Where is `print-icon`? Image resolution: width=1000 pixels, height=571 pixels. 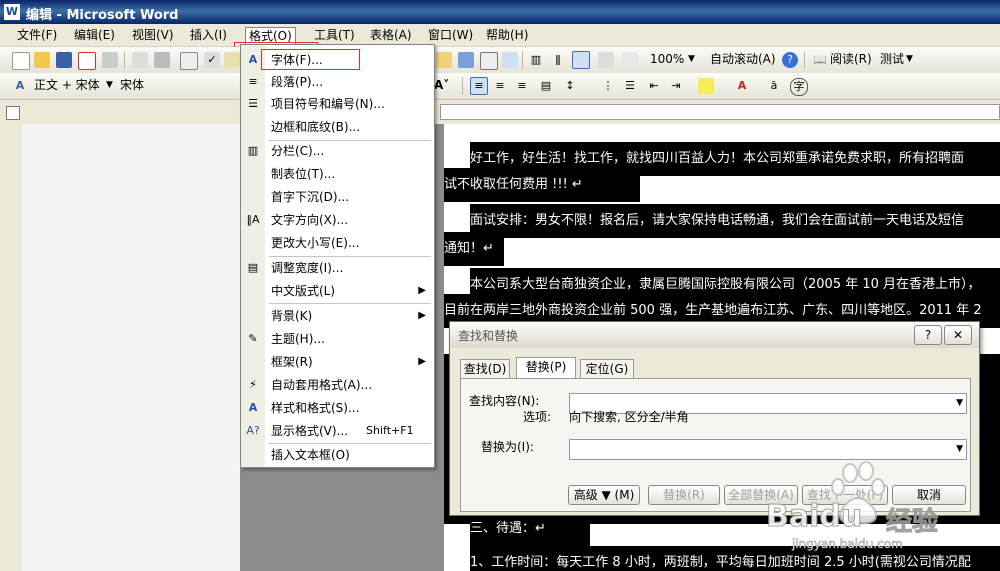
print-icon is located at coordinates (110, 60).